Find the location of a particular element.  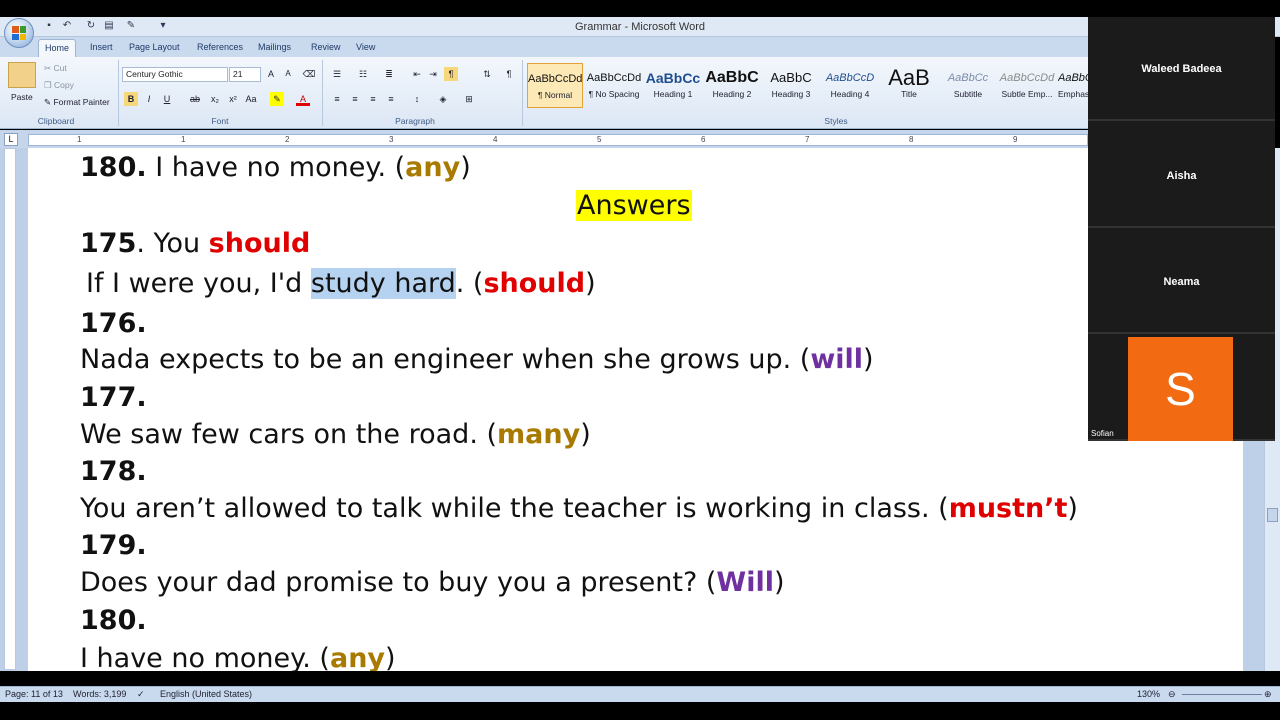

language-indicator: English (United States) is located at coordinates (206, 694).